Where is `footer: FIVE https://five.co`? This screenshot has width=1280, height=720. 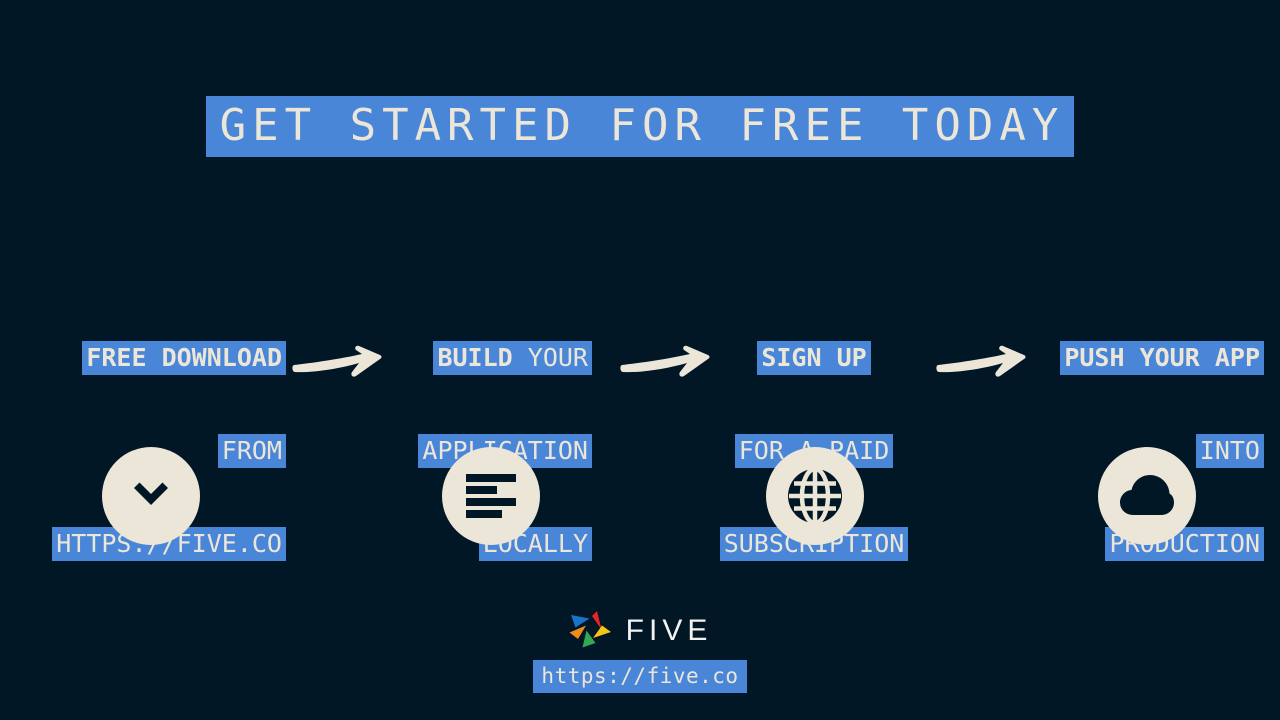 footer: FIVE https://five.co is located at coordinates (640, 649).